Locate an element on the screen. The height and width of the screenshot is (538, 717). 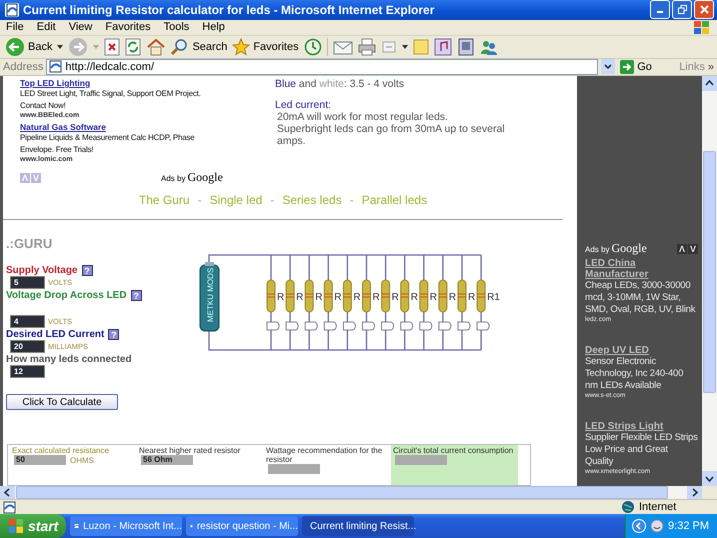
field-label: How many leds connected is located at coordinates (69, 360).